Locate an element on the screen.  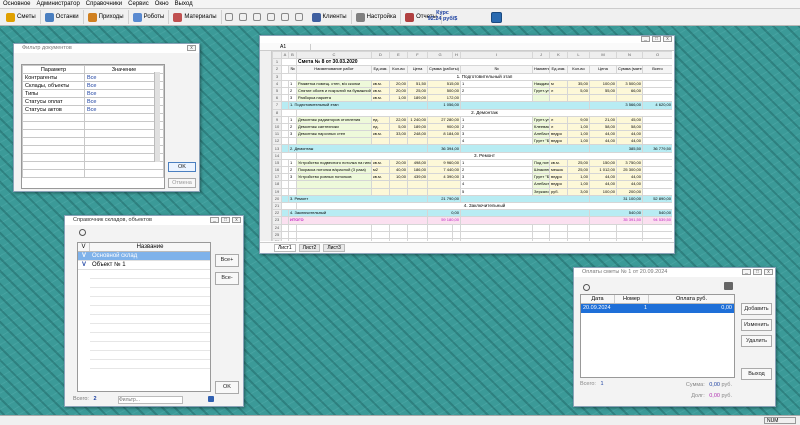
column-letter: N is located at coordinates (629, 55).